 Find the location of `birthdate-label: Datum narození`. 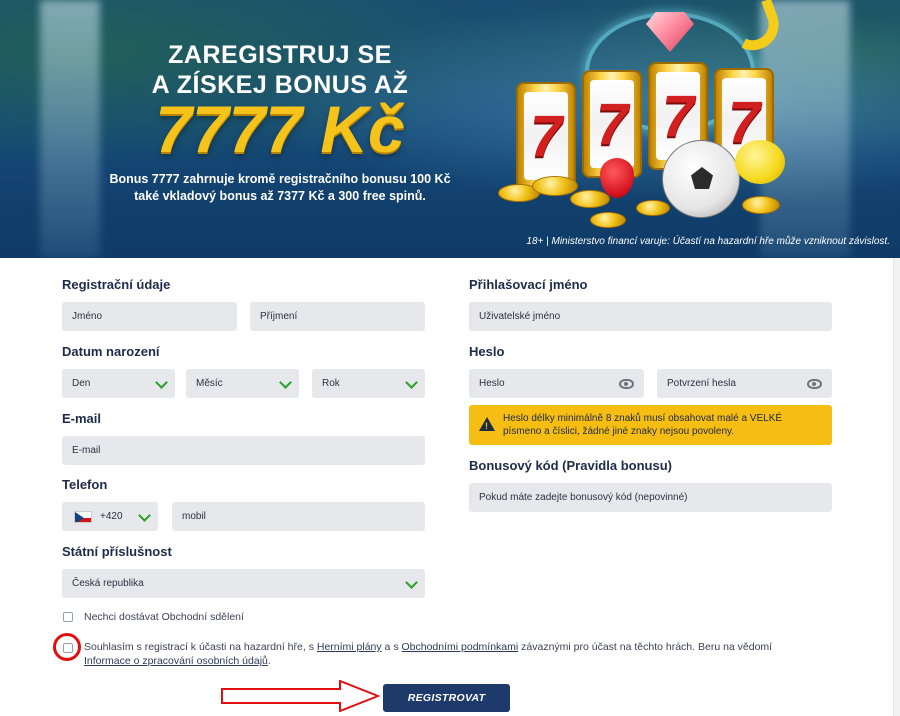

birthdate-label: Datum narození is located at coordinates (111, 351).